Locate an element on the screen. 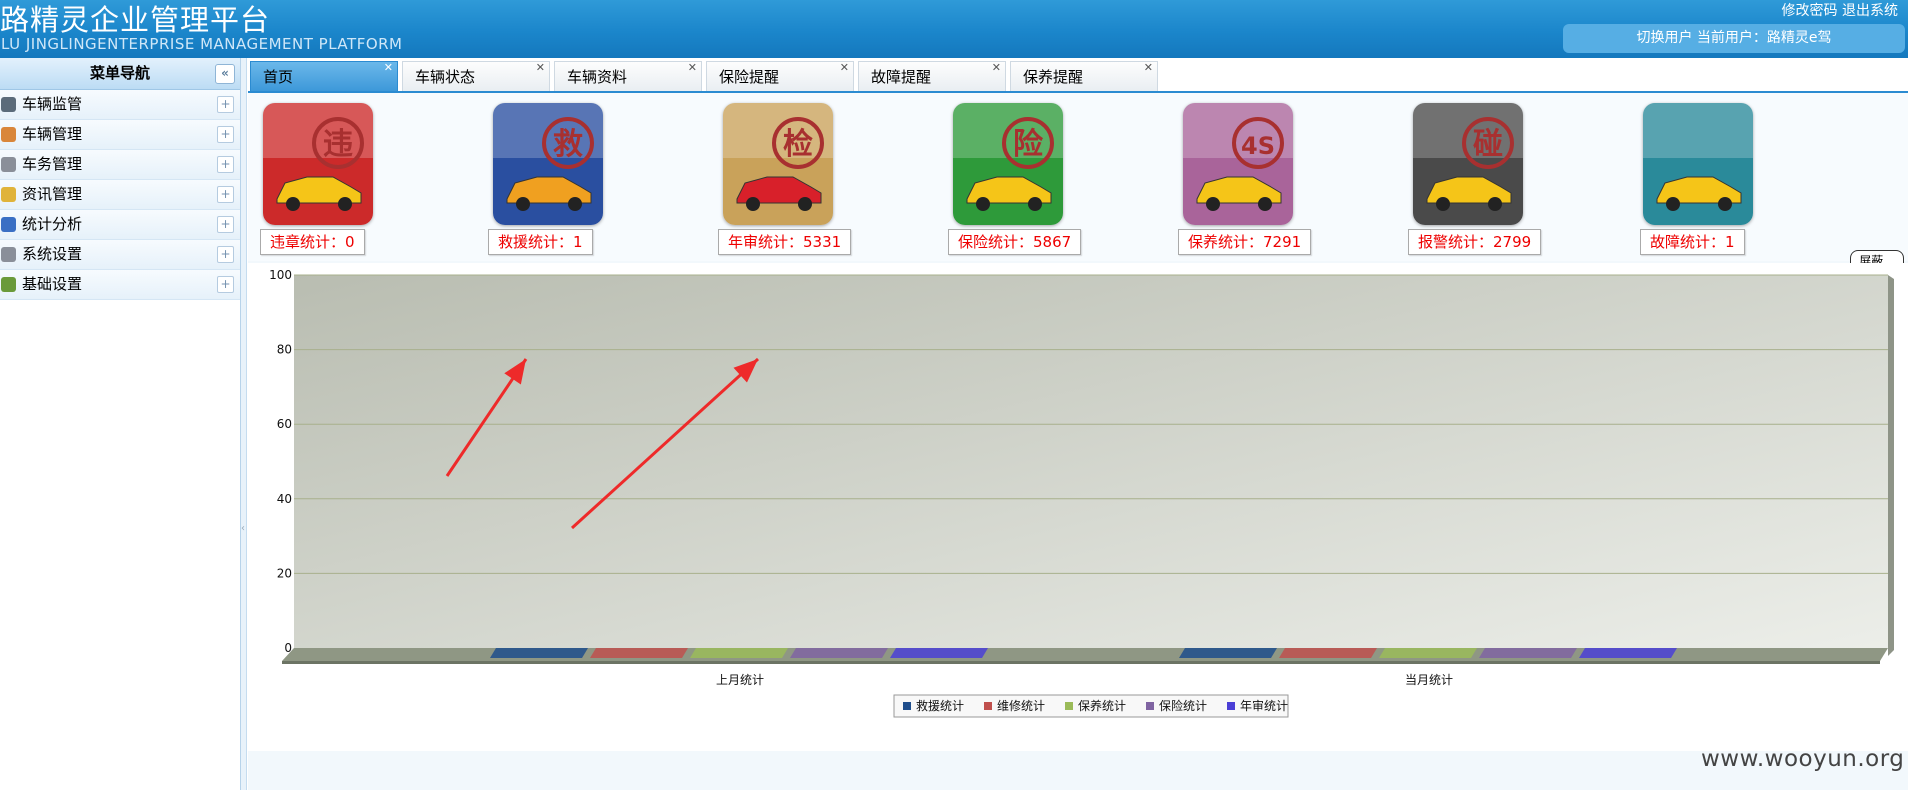 This screenshot has height=790, width=1908. stat-tile: 检年审统计：5331 is located at coordinates (780, 180).